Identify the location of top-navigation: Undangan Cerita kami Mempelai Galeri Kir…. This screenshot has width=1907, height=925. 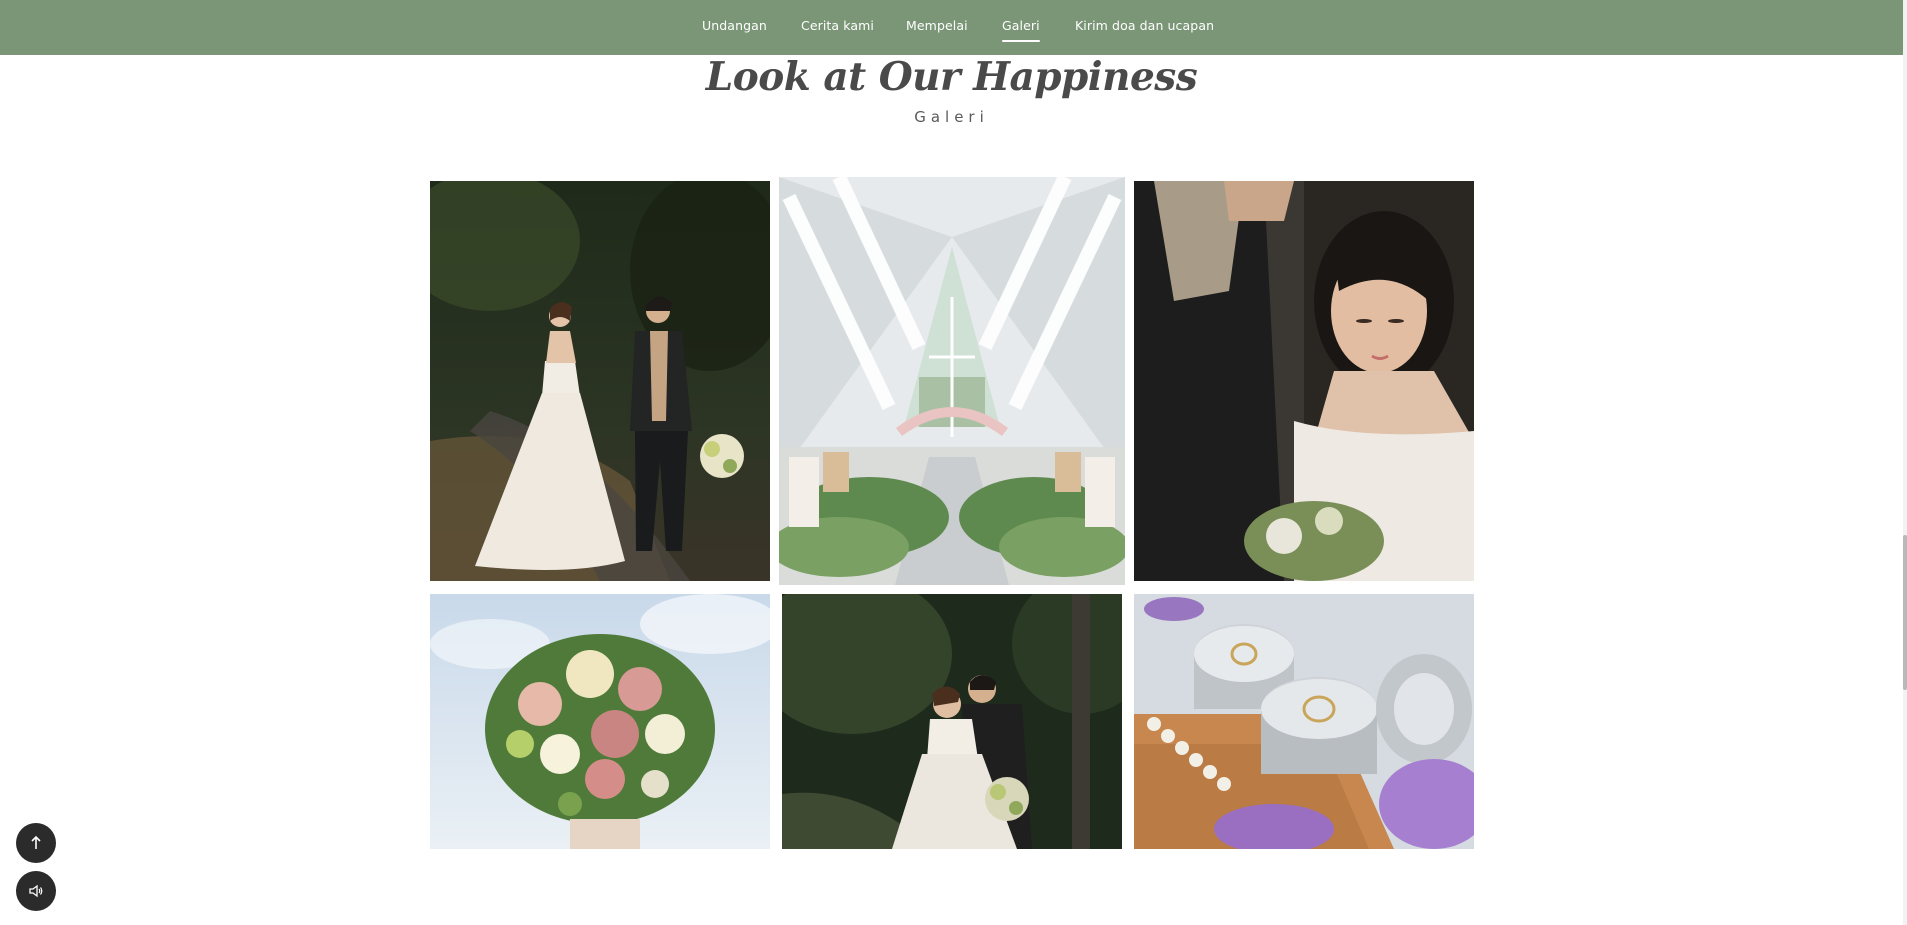
(951, 27).